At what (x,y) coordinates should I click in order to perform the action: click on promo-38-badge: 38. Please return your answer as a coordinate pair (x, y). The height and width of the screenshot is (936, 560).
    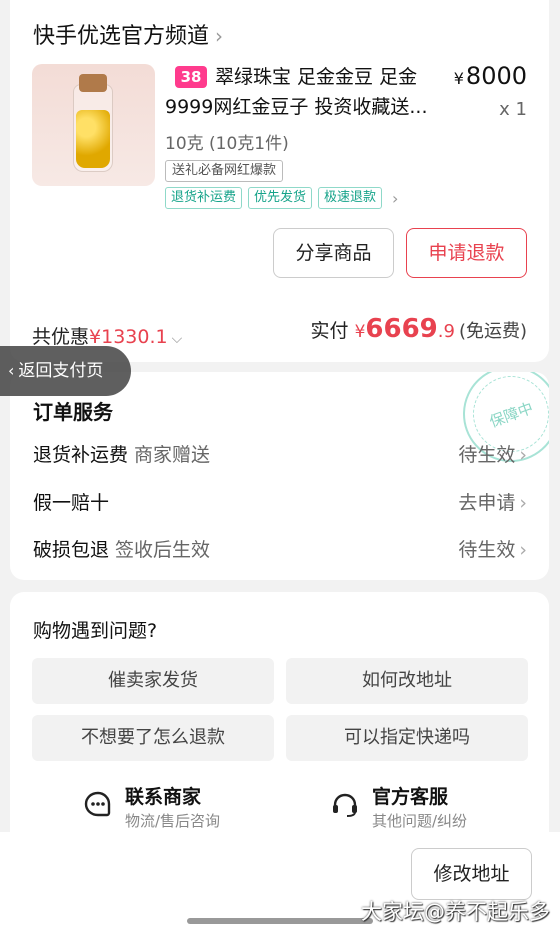
    Looking at the image, I should click on (191, 77).